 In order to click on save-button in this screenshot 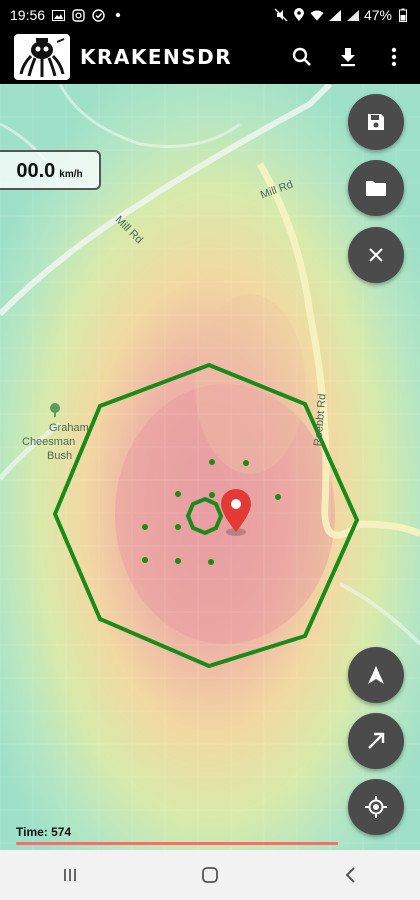, I will do `click(376, 122)`.